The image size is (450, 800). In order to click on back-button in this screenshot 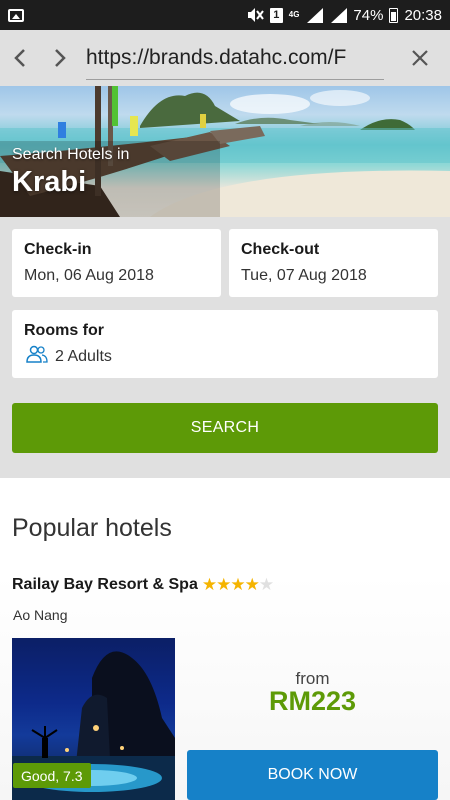, I will do `click(20, 58)`.